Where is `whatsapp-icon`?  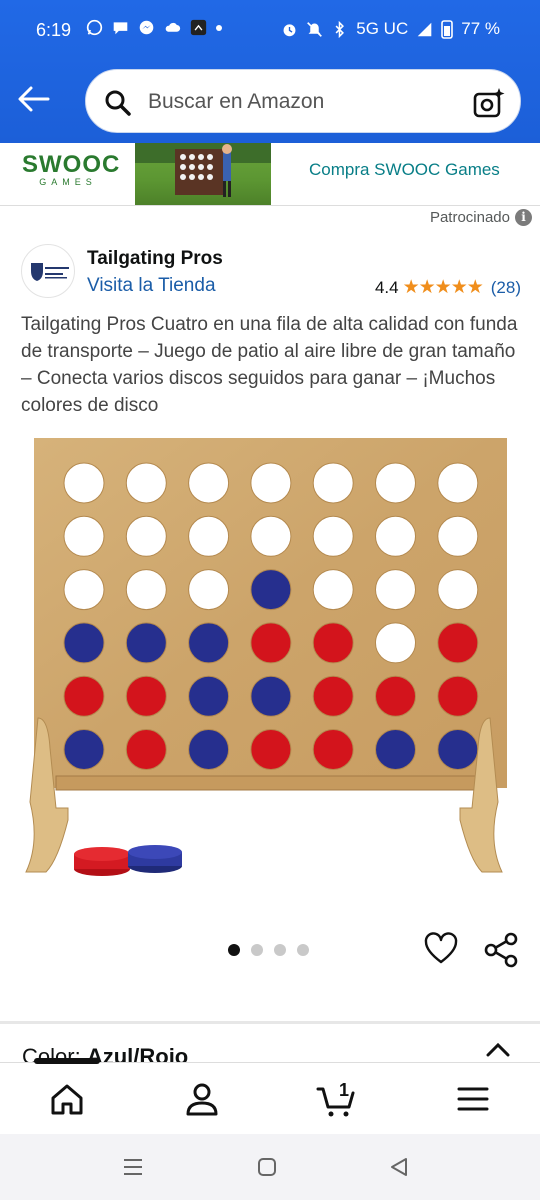
whatsapp-icon is located at coordinates (94, 27).